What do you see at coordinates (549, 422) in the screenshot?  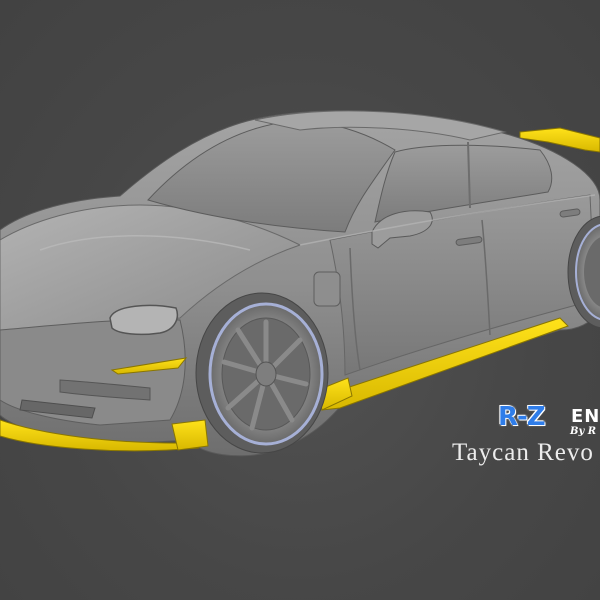 I see `brand-logo: R-Z EN By R` at bounding box center [549, 422].